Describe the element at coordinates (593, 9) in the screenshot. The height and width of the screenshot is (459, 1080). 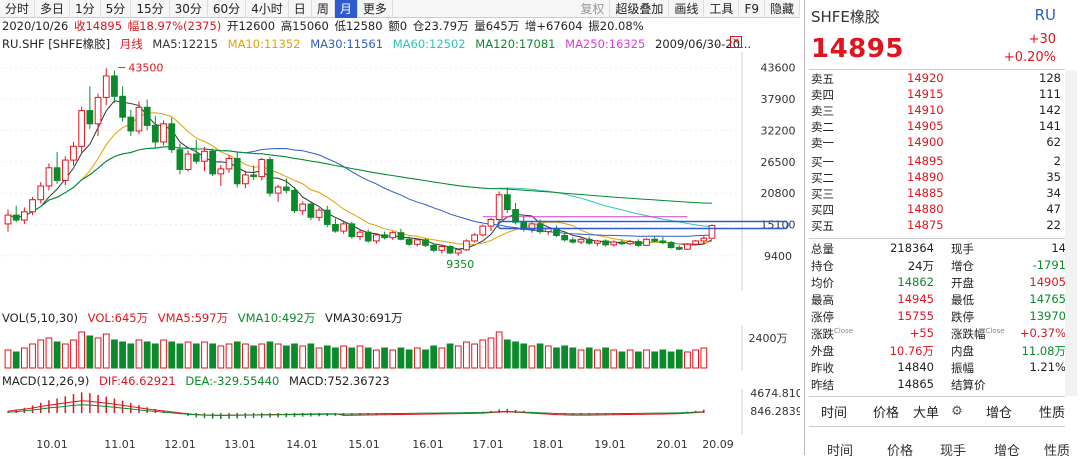
I see `tool-0-button: 复权` at that location.